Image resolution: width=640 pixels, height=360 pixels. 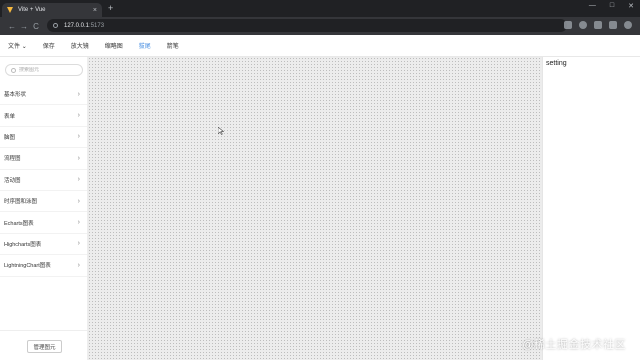 I want to click on category-basic-shapes: 基本形状 ›, so click(x=43, y=95).